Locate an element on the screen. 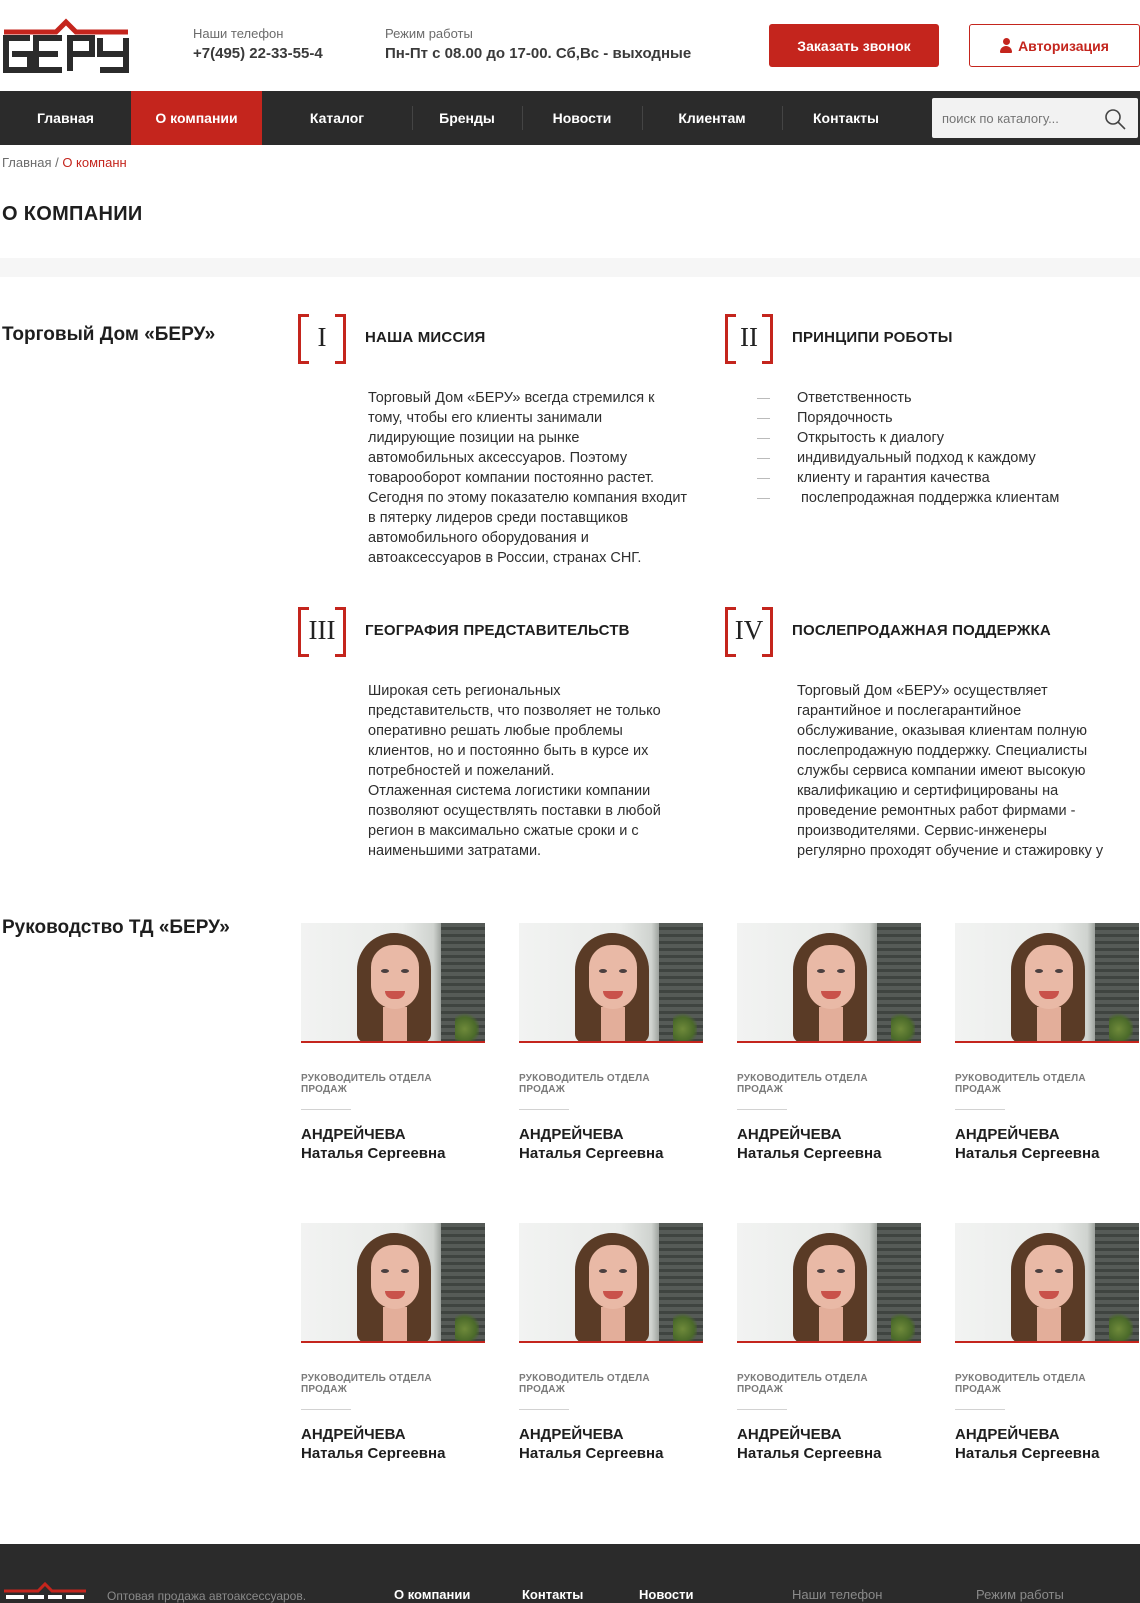 The height and width of the screenshot is (1603, 1140). footer-link-about: О компании is located at coordinates (432, 1594).